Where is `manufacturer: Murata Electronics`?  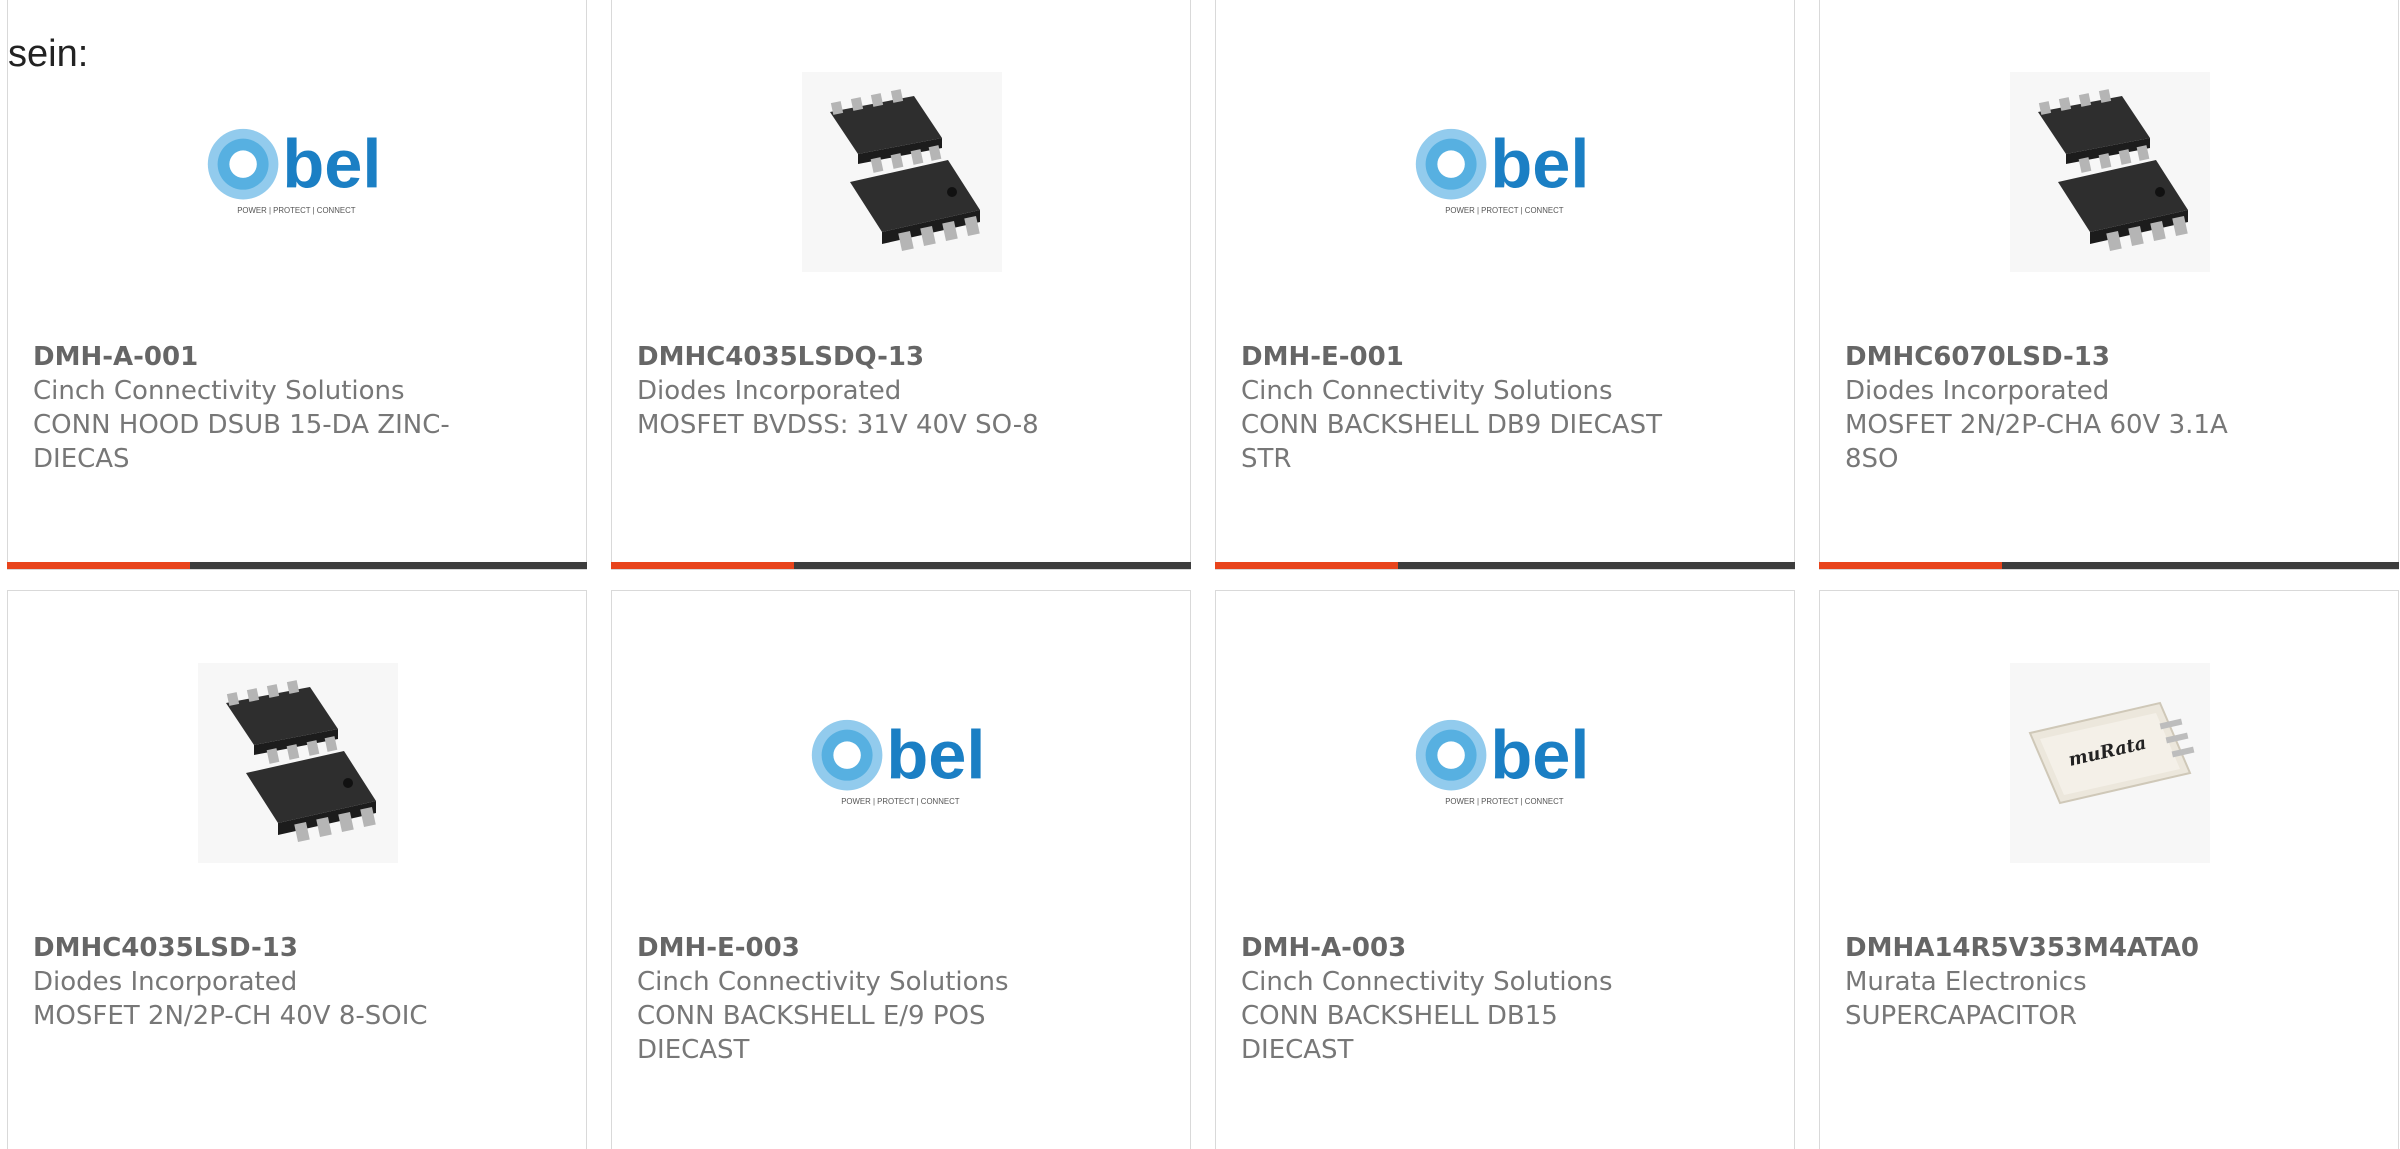 manufacturer: Murata Electronics is located at coordinates (1966, 982).